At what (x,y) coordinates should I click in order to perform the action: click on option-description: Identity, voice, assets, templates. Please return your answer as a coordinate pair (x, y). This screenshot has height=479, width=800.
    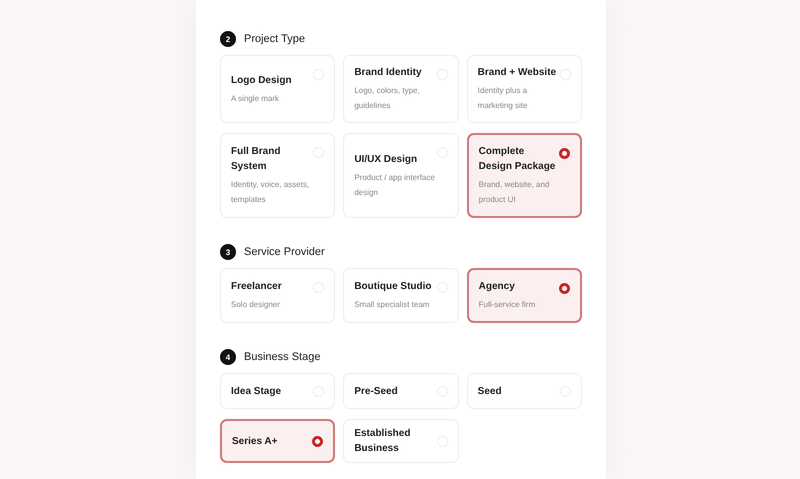
    Looking at the image, I should click on (270, 192).